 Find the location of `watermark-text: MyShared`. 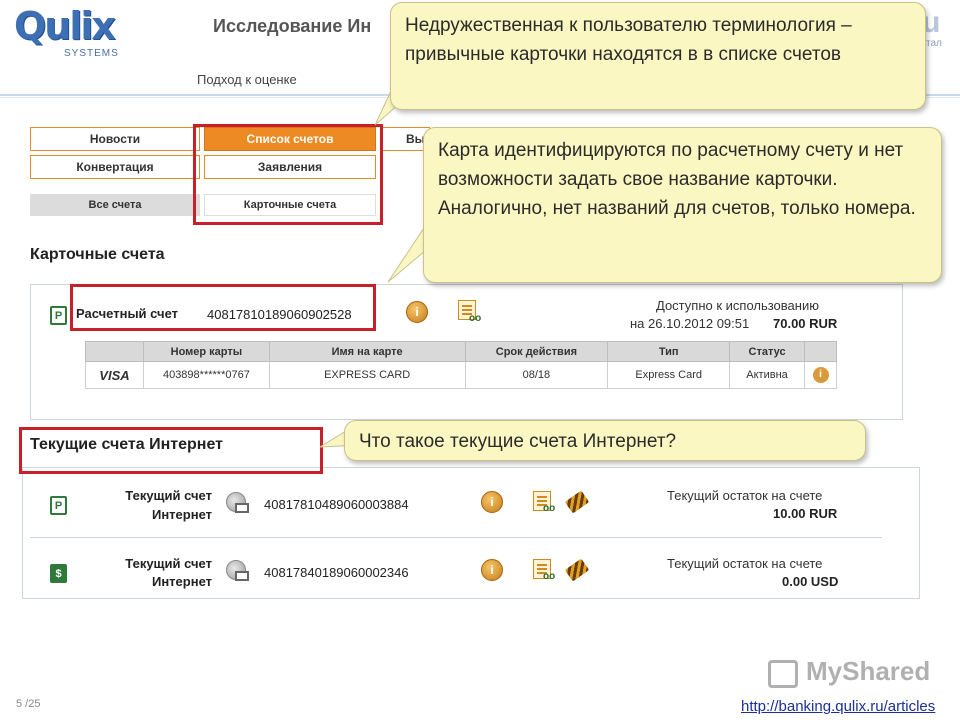

watermark-text: MyShared is located at coordinates (868, 671).